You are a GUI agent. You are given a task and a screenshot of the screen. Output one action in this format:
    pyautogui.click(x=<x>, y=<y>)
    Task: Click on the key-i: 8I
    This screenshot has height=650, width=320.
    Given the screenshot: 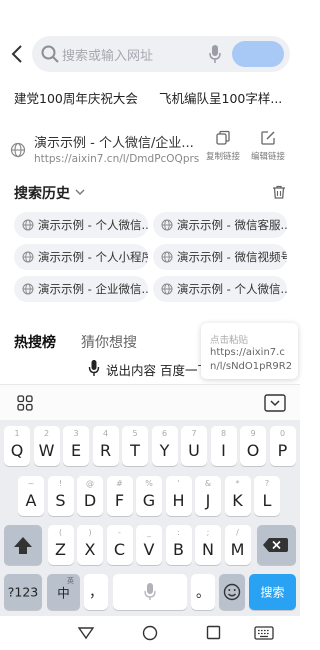 What is the action you would take?
    pyautogui.click(x=223, y=446)
    